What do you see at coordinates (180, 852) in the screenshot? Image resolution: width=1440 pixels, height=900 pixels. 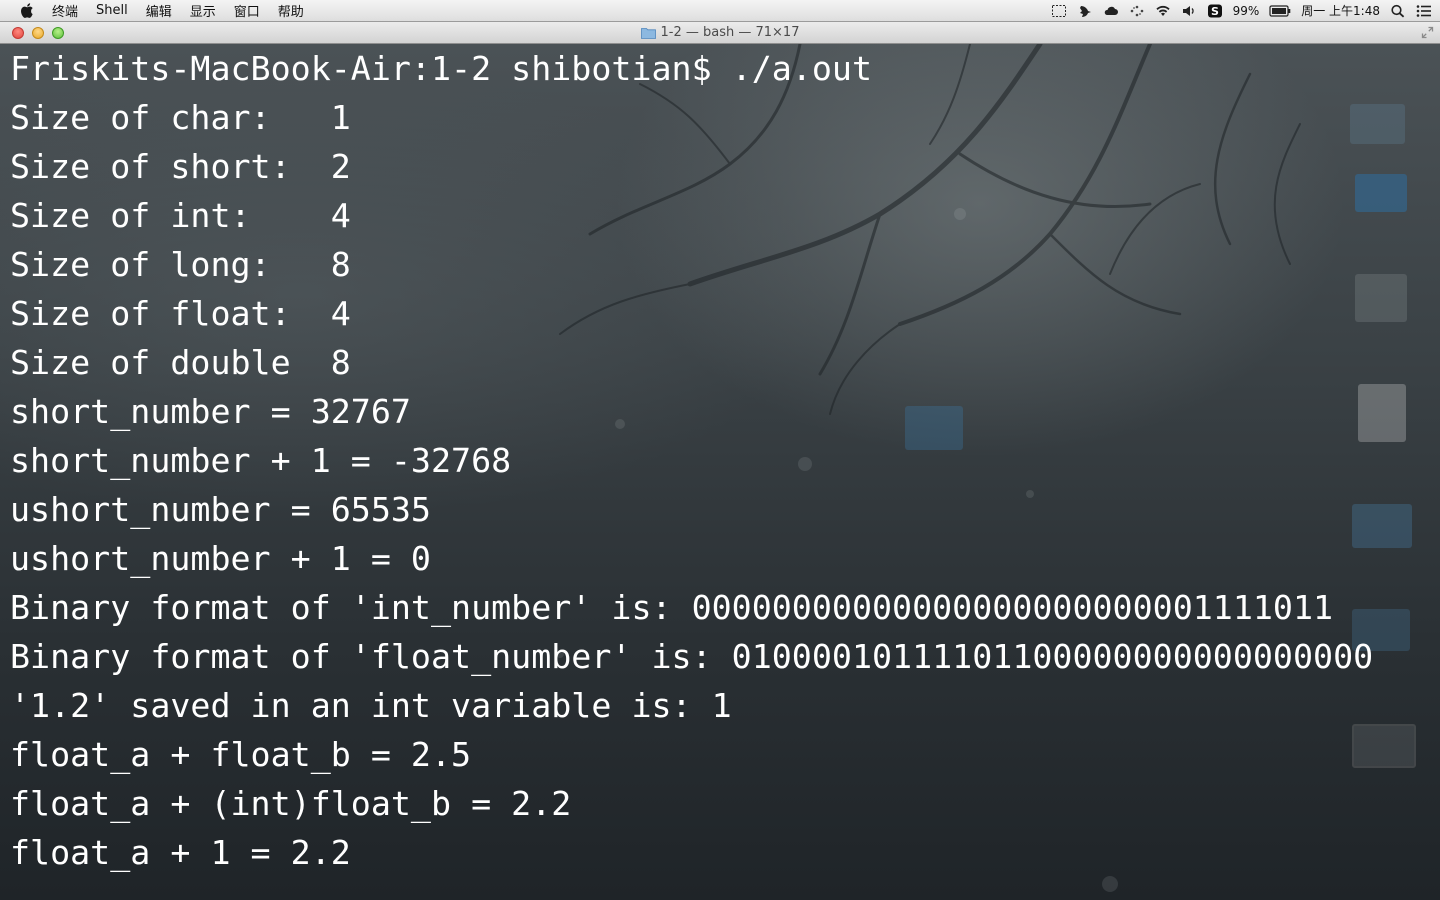 I see `terminal-line: float_a + 1 = 2.2` at bounding box center [180, 852].